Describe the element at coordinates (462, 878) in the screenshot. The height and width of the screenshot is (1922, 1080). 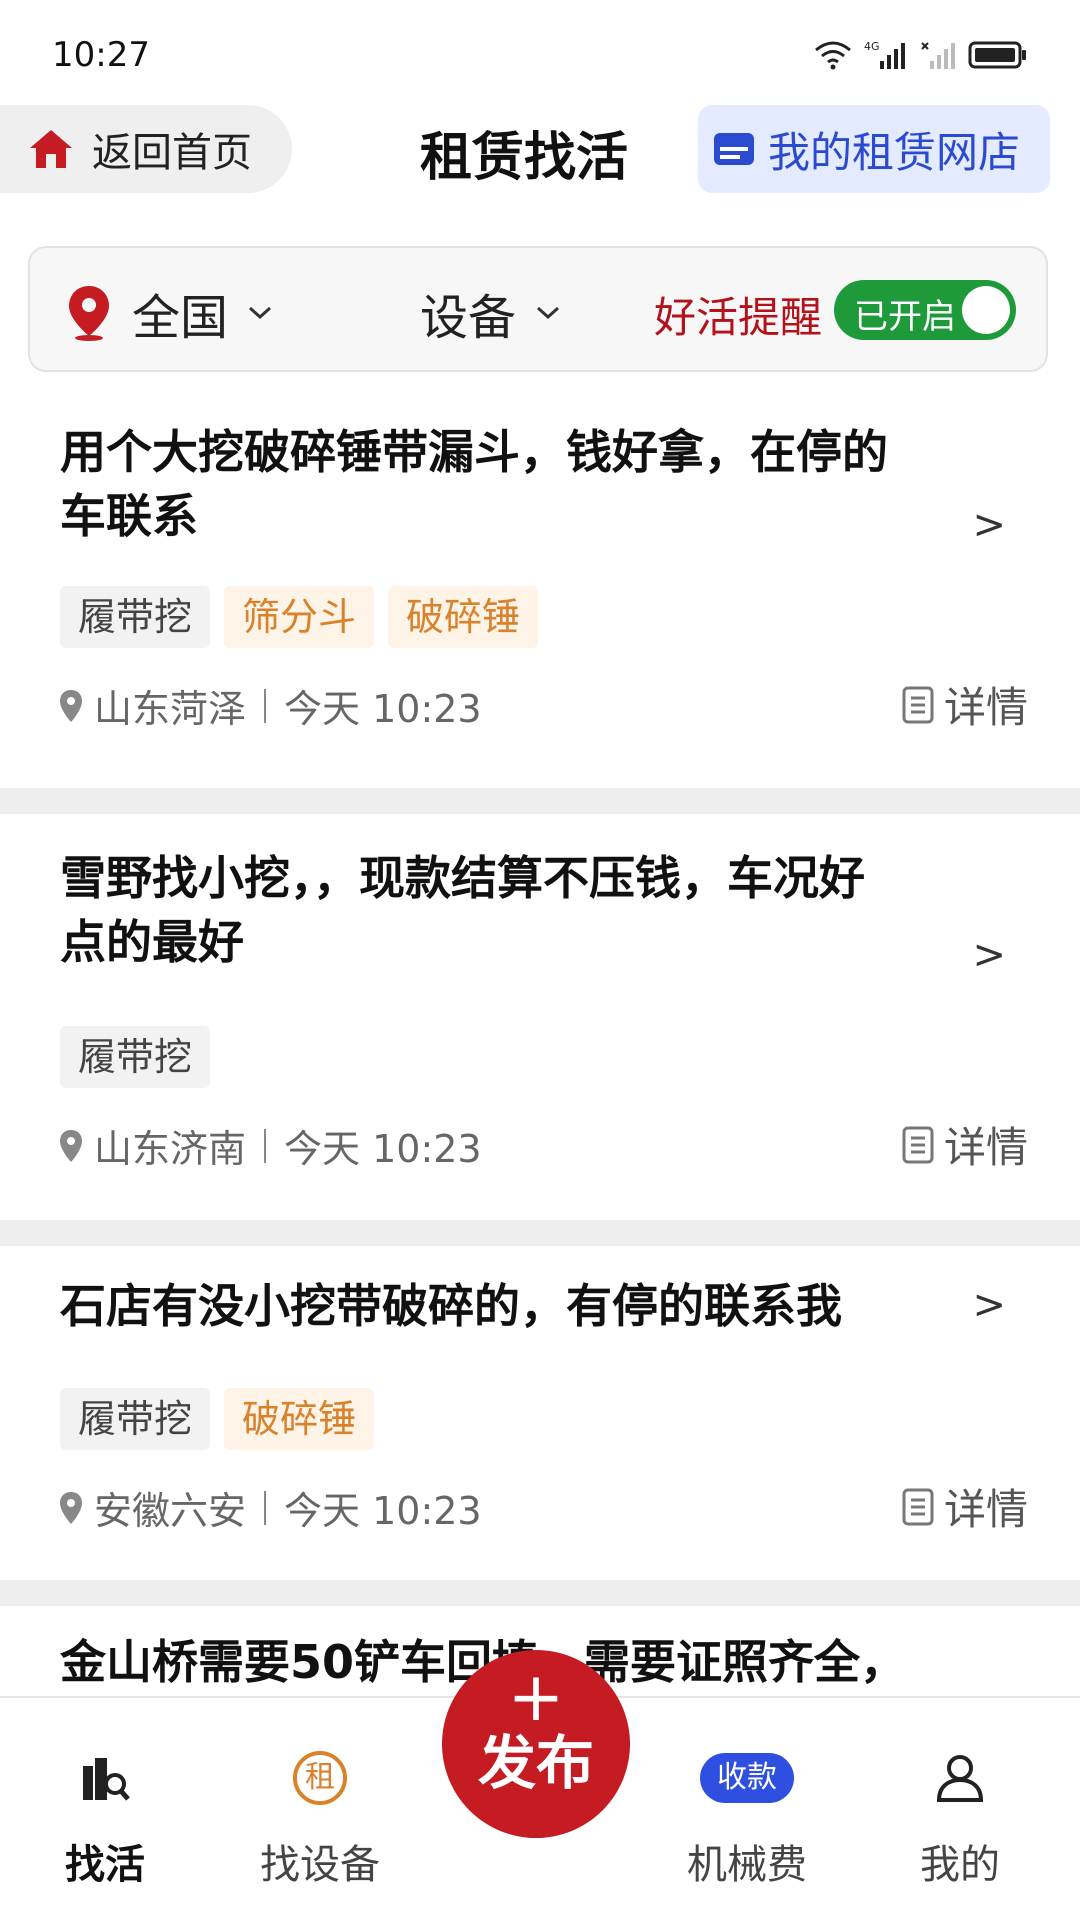
I see `job-title-line: 雪野找小挖，，现款结算不压钱，车况好` at that location.